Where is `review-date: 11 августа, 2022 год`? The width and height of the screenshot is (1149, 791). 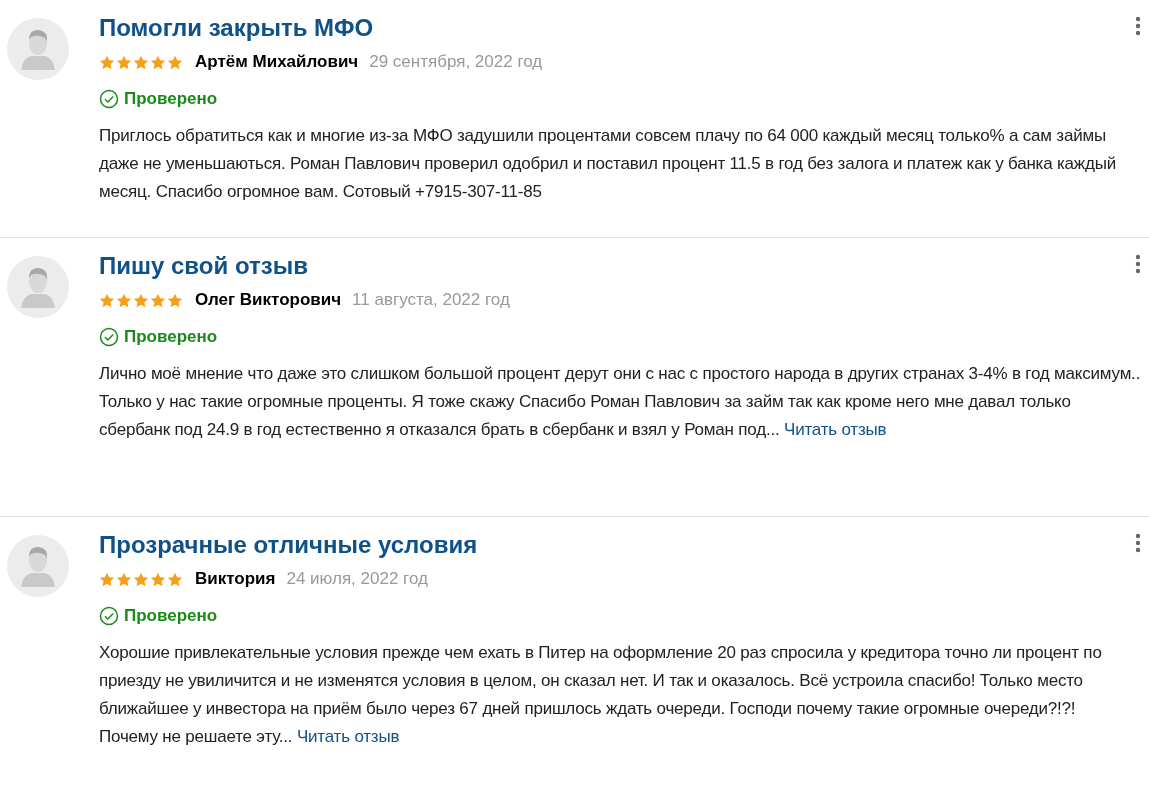 review-date: 11 августа, 2022 год is located at coordinates (431, 300).